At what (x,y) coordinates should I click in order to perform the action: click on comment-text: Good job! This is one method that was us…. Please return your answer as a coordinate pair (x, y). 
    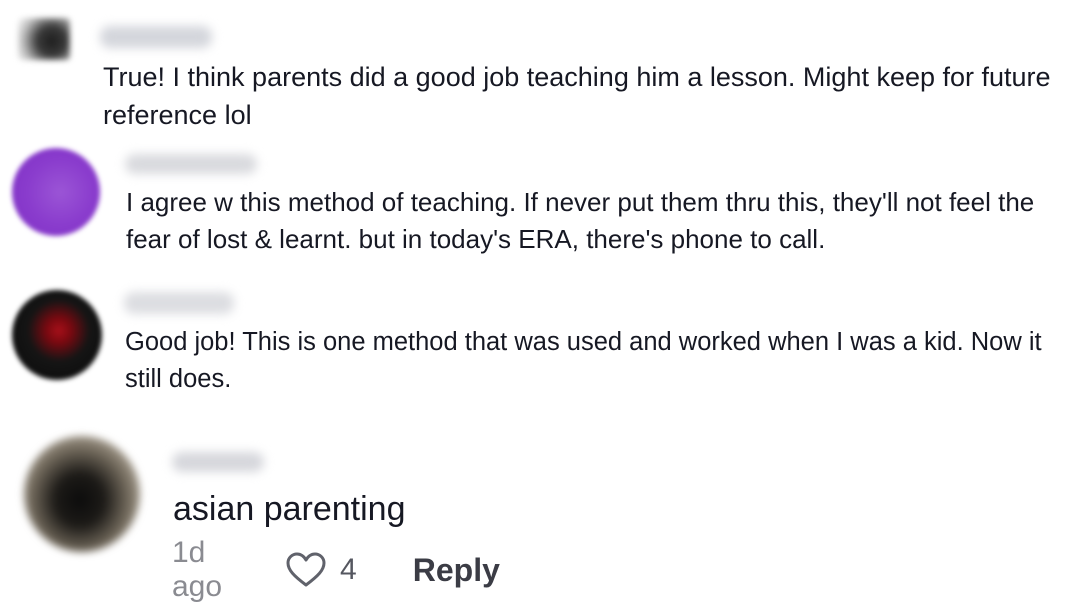
    Looking at the image, I should click on (587, 360).